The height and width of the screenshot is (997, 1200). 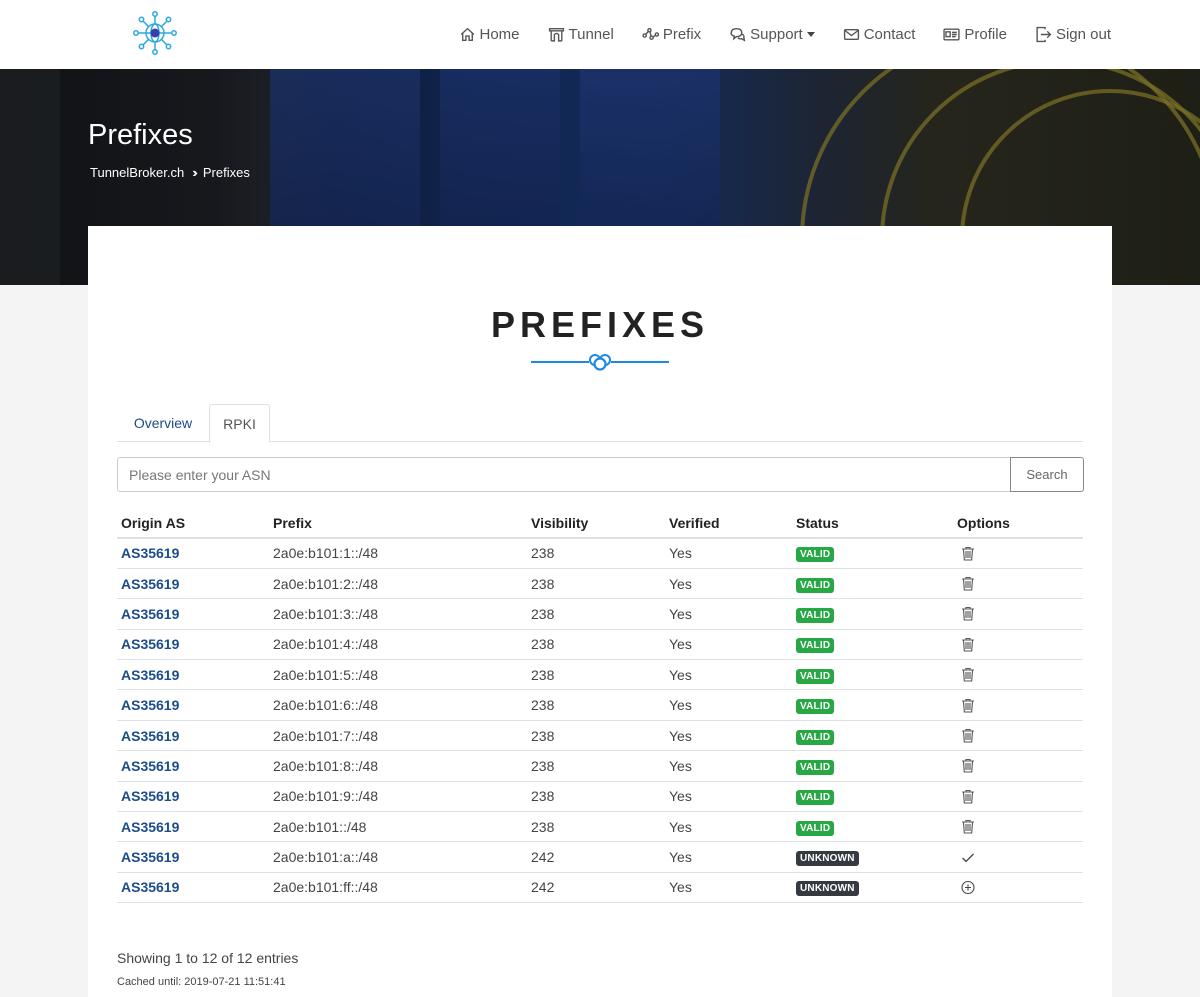 What do you see at coordinates (879, 34) in the screenshot?
I see `nav-contact: Contact` at bounding box center [879, 34].